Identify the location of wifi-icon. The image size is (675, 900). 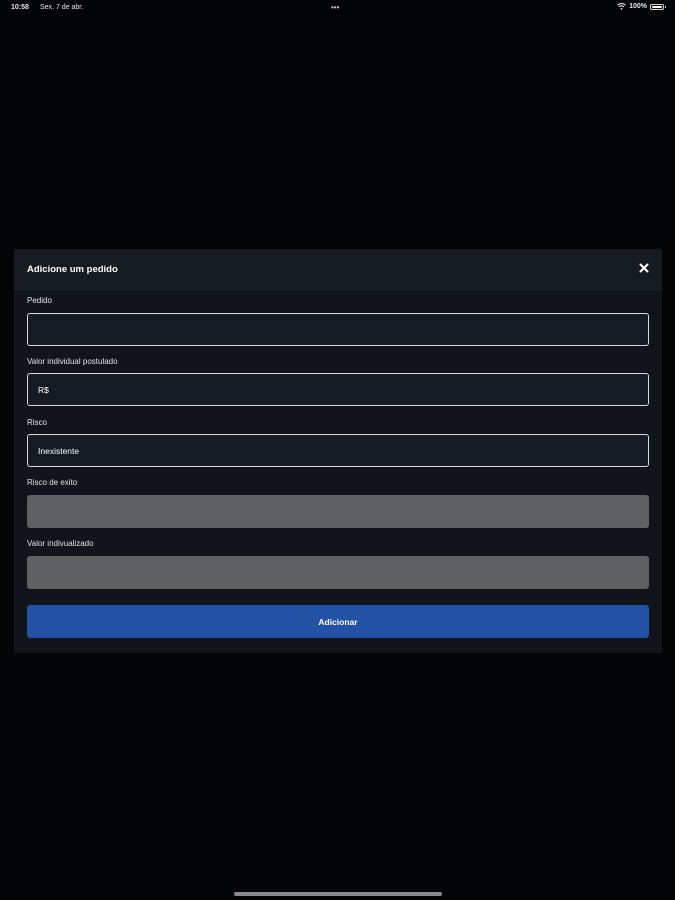
(621, 6).